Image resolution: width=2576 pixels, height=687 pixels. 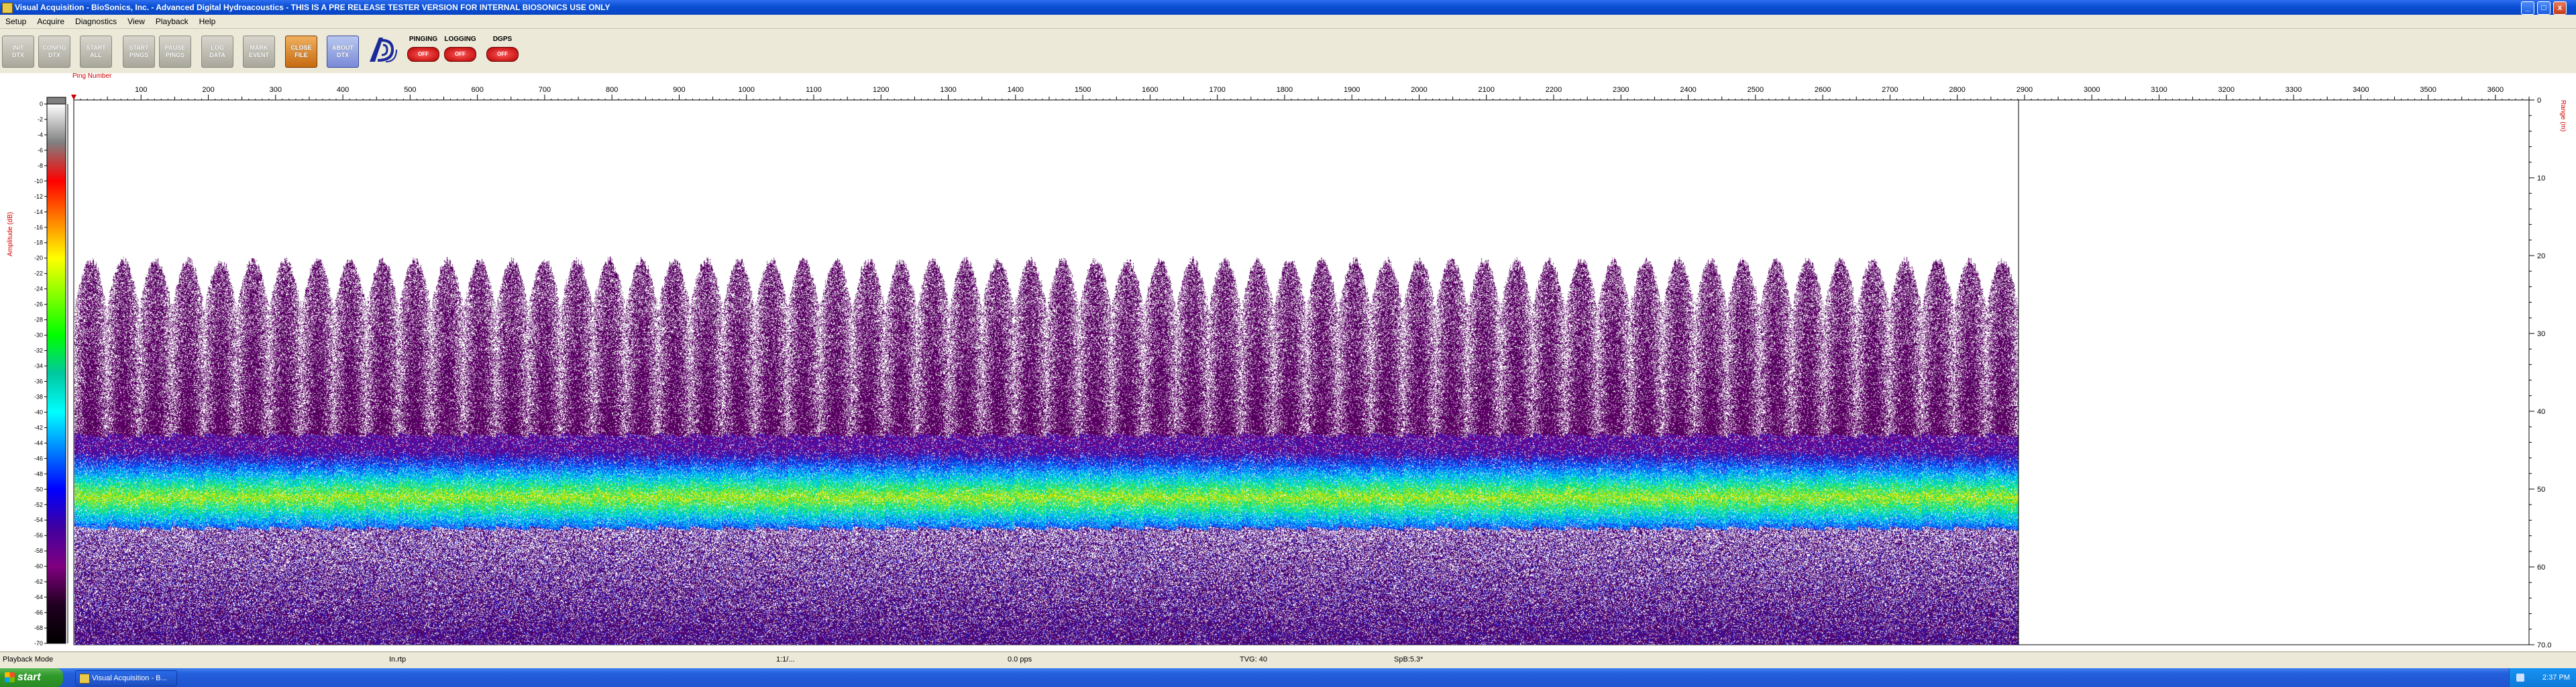 I want to click on button-label: ALL, so click(x=96, y=55).